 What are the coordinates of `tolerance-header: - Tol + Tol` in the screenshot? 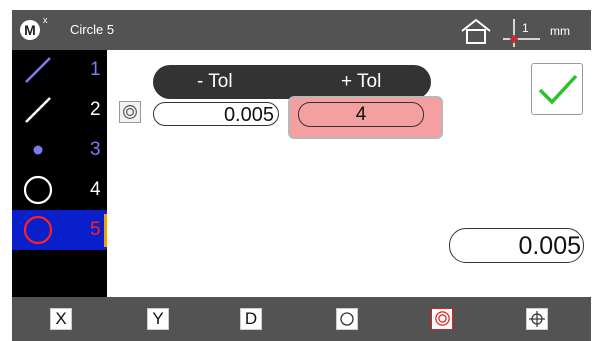 It's located at (292, 82).